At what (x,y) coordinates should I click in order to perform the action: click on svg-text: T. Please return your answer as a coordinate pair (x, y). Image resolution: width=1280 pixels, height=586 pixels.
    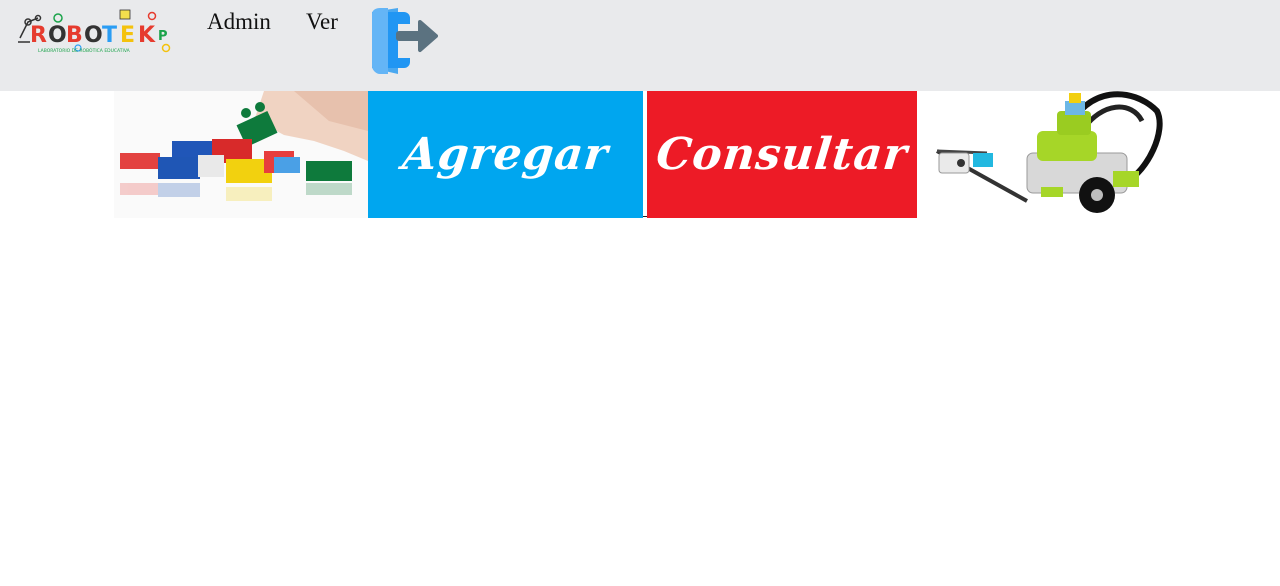
    Looking at the image, I should click on (109, 35).